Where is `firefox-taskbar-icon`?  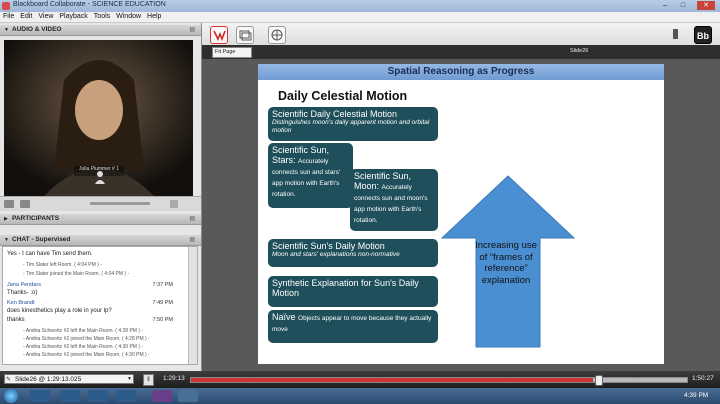 firefox-taskbar-icon is located at coordinates (98, 396).